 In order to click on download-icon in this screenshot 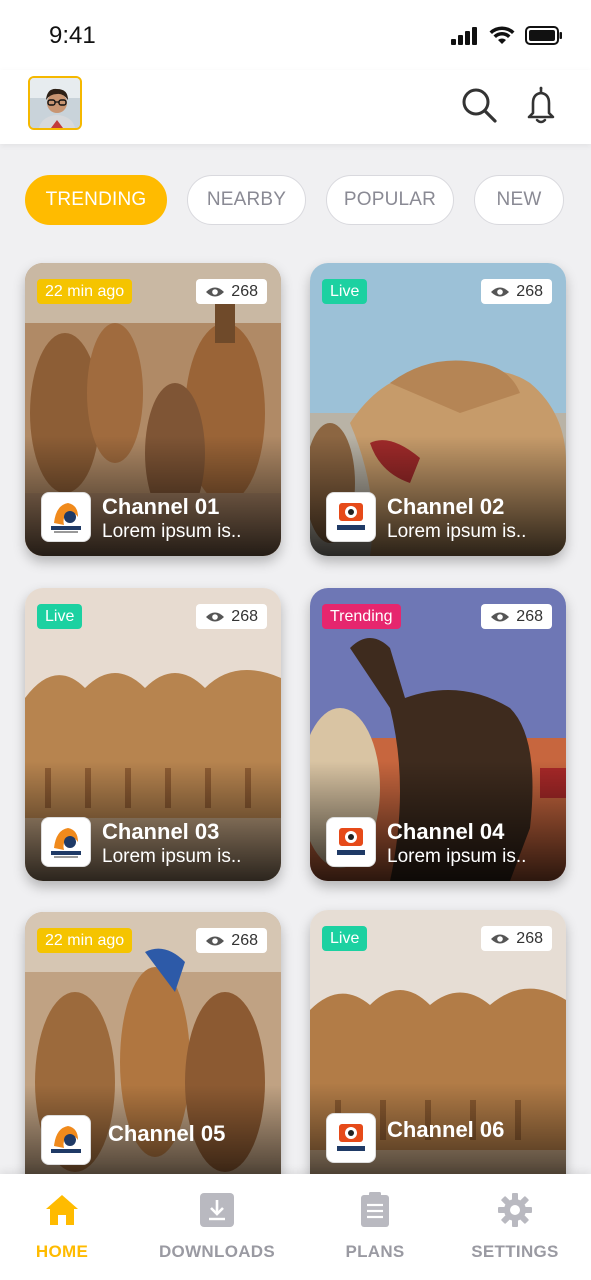, I will do `click(217, 1210)`.